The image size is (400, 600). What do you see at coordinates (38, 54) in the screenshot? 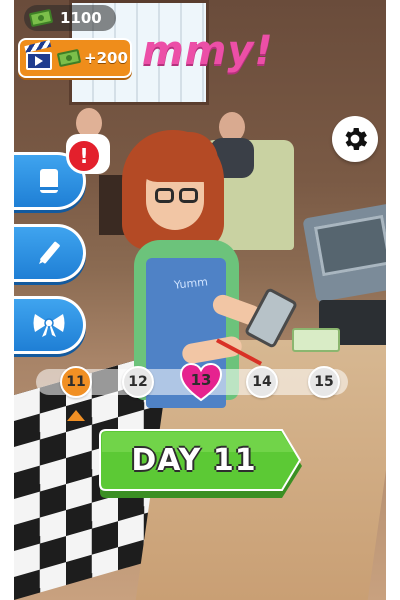
I see `video-clapper-icon` at bounding box center [38, 54].